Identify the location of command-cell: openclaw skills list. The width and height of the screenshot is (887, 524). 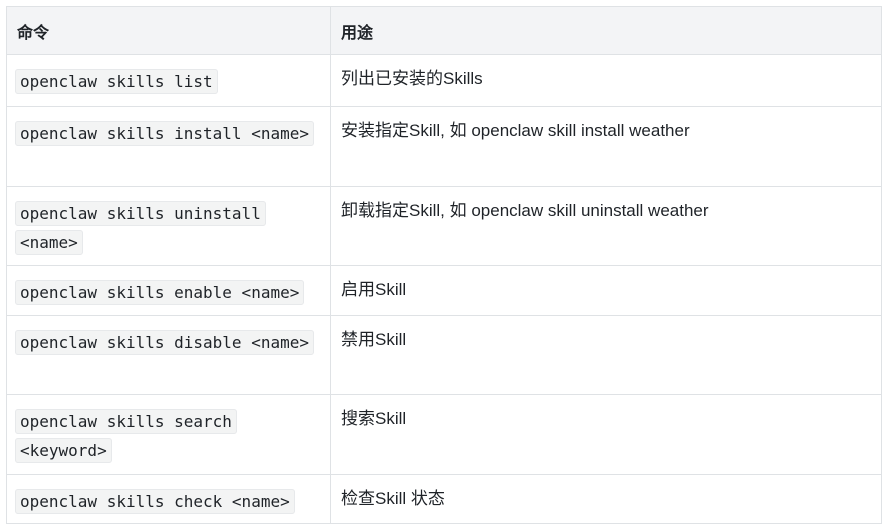
(168, 80).